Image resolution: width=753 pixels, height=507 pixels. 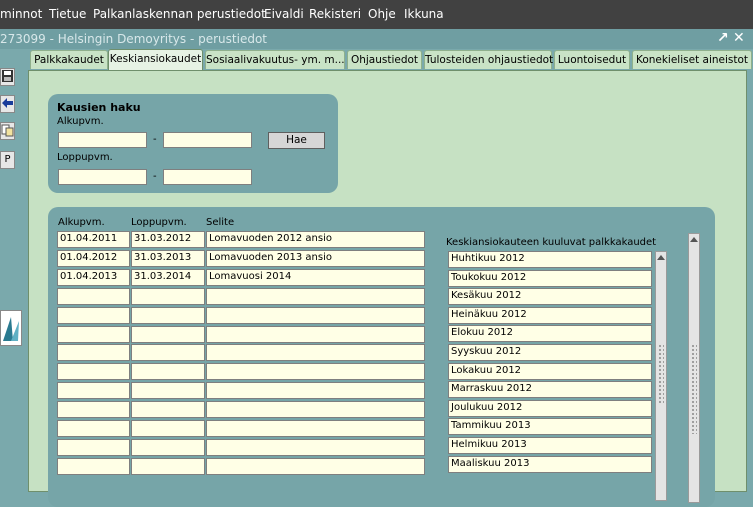 I want to click on description-cell: Lomavuoden 2013 ansio, so click(x=315, y=258).